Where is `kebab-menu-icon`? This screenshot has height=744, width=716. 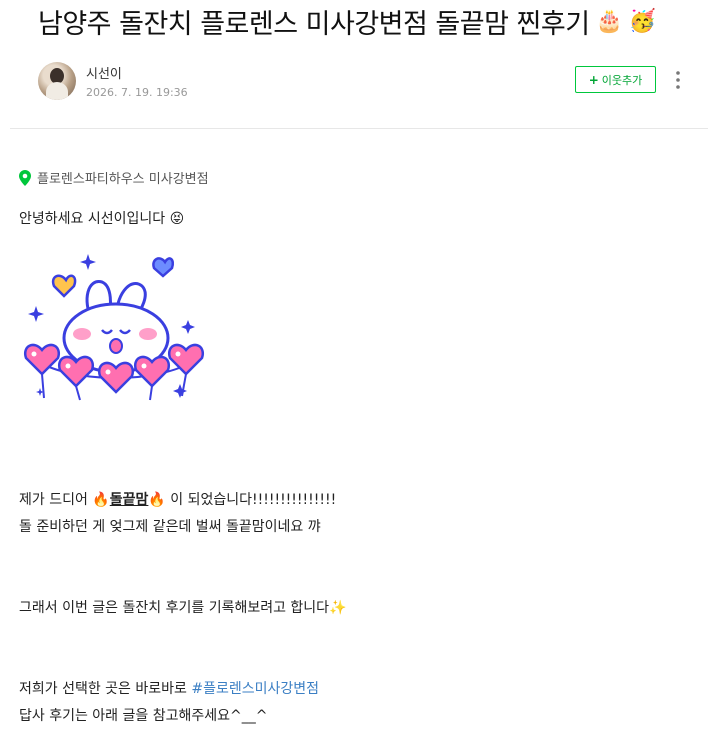
kebab-menu-icon is located at coordinates (678, 80).